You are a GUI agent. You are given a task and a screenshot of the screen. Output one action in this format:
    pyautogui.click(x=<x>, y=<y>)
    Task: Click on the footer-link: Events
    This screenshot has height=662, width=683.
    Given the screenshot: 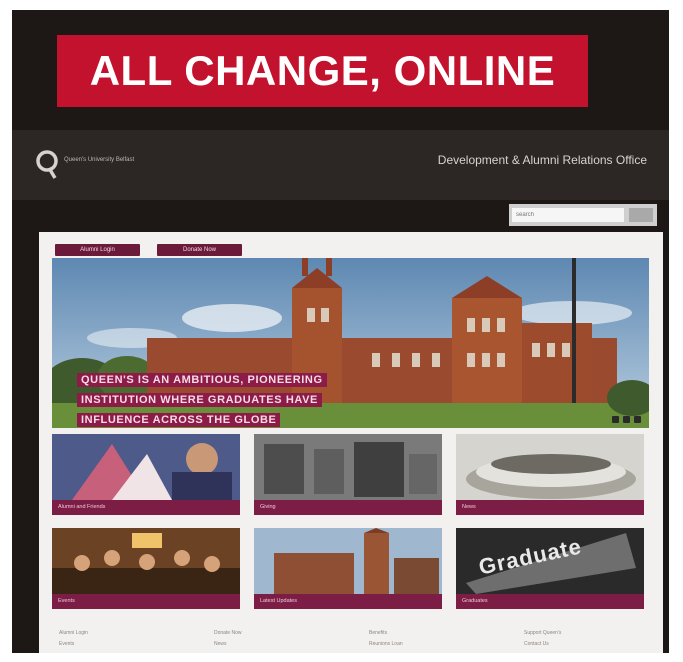 What is the action you would take?
    pyautogui.click(x=66, y=644)
    